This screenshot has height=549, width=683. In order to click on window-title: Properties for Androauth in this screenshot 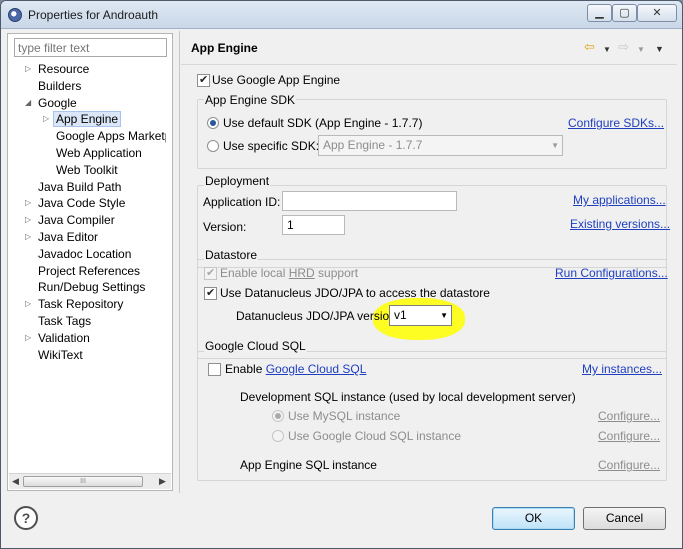, I will do `click(93, 15)`.